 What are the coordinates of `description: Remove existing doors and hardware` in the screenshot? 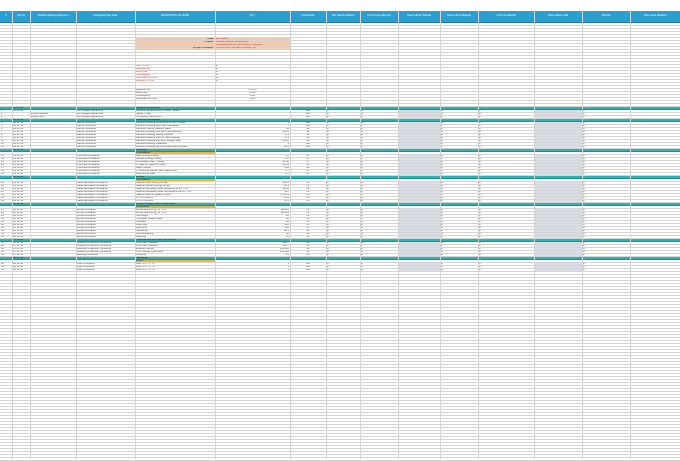 It's located at (175, 126).